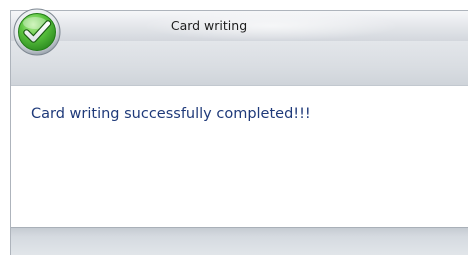  What do you see at coordinates (209, 25) in the screenshot?
I see `window-title: Card writing` at bounding box center [209, 25].